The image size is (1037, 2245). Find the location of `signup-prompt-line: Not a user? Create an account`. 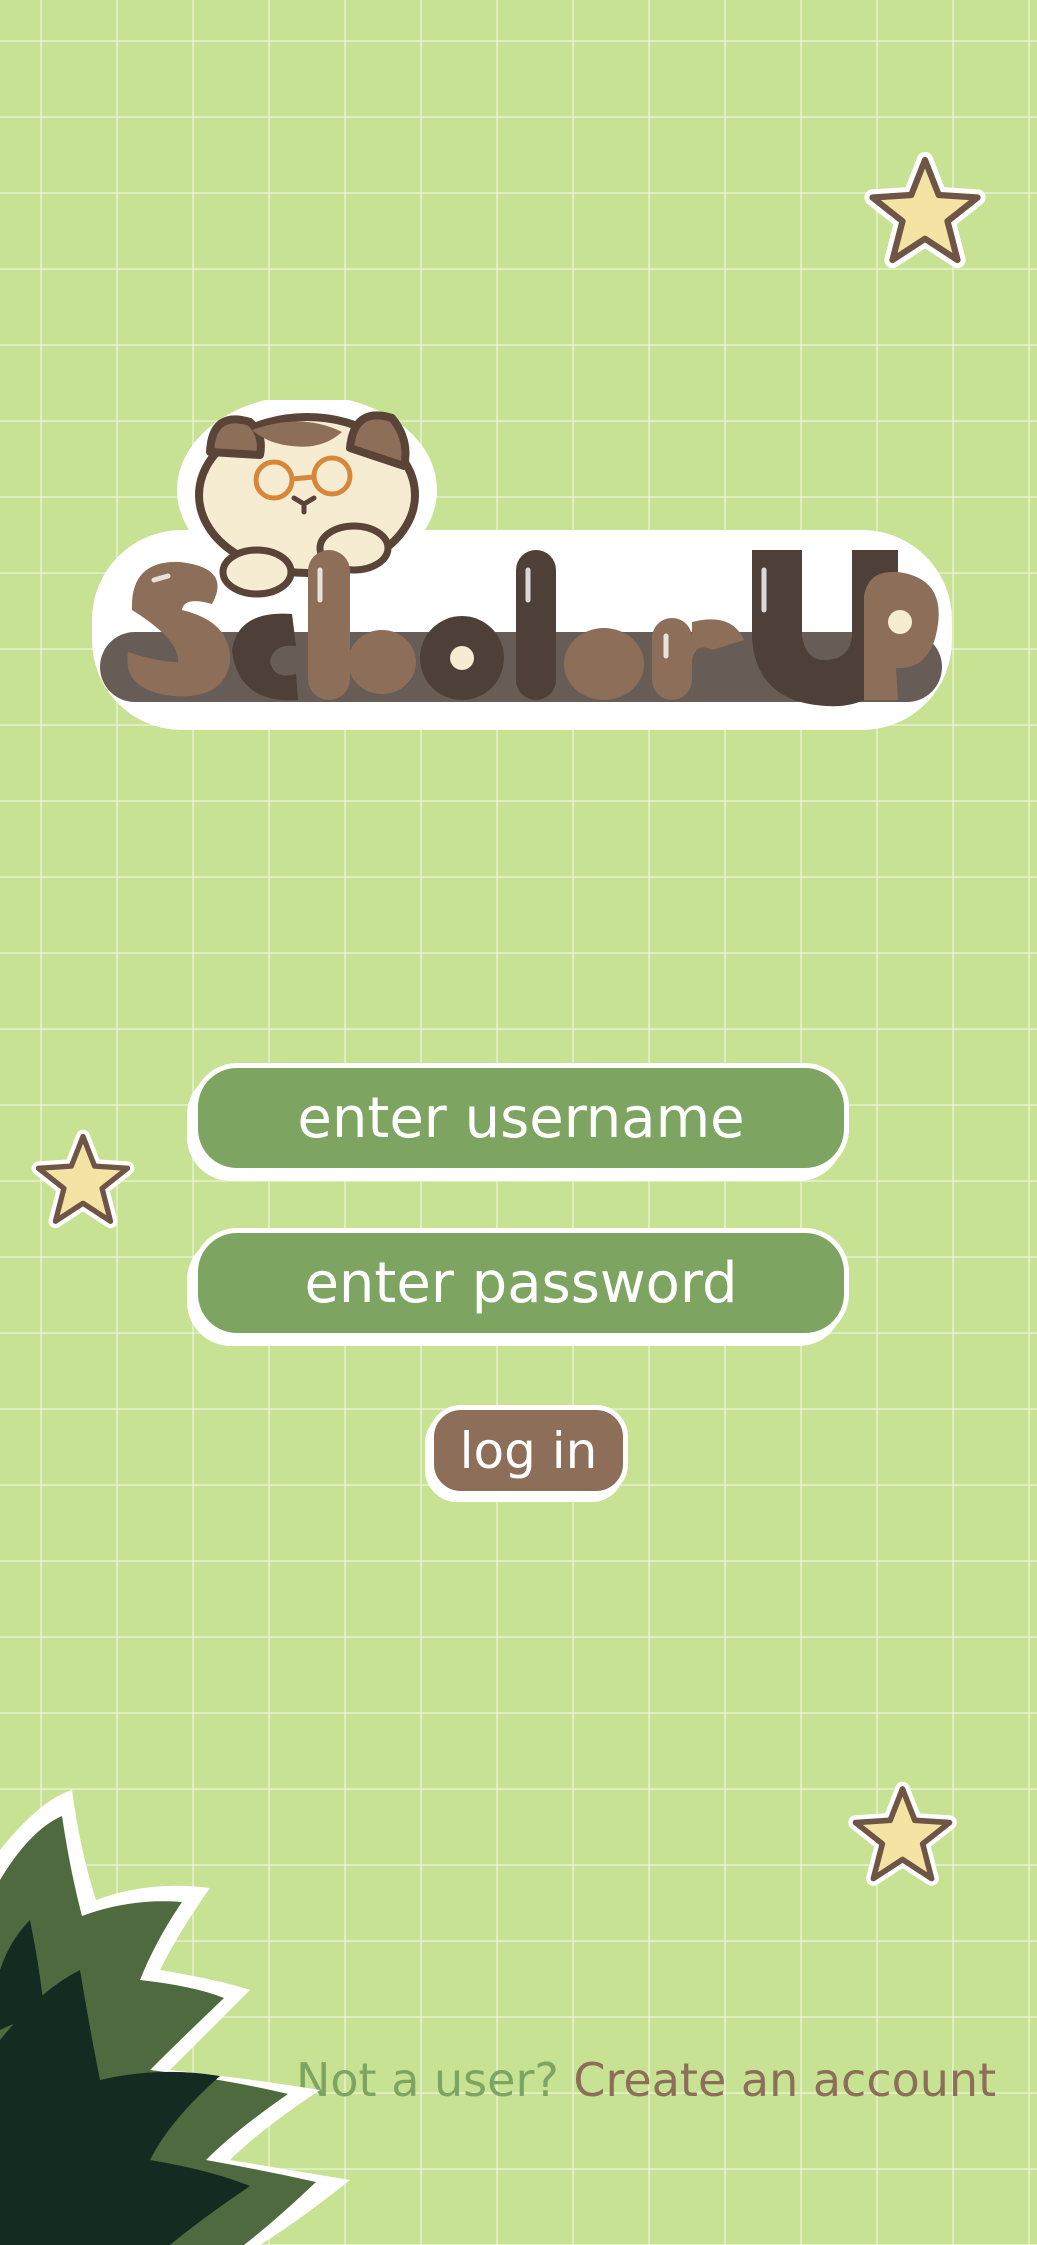

signup-prompt-line: Not a user? Create an account is located at coordinates (646, 2080).